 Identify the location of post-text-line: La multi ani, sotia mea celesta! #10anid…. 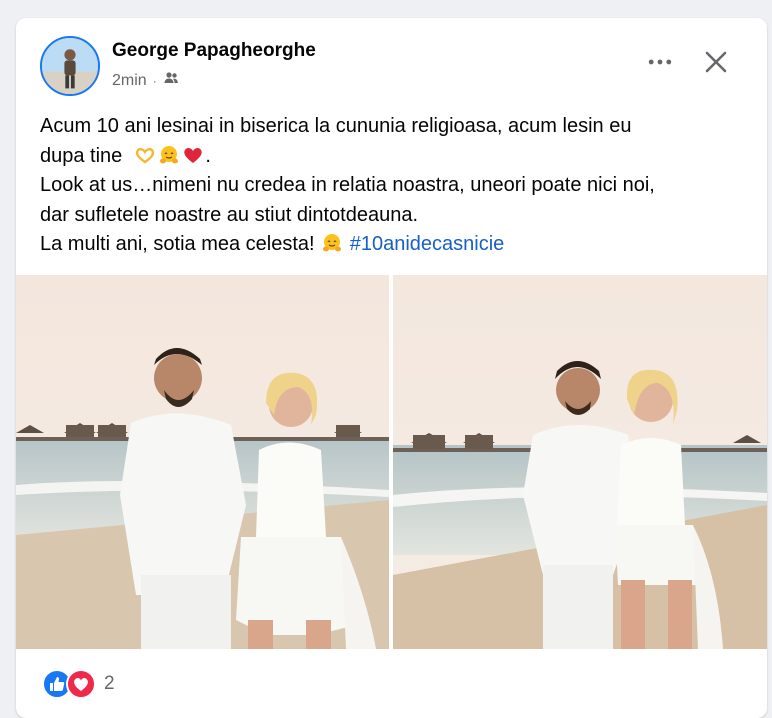
(272, 244).